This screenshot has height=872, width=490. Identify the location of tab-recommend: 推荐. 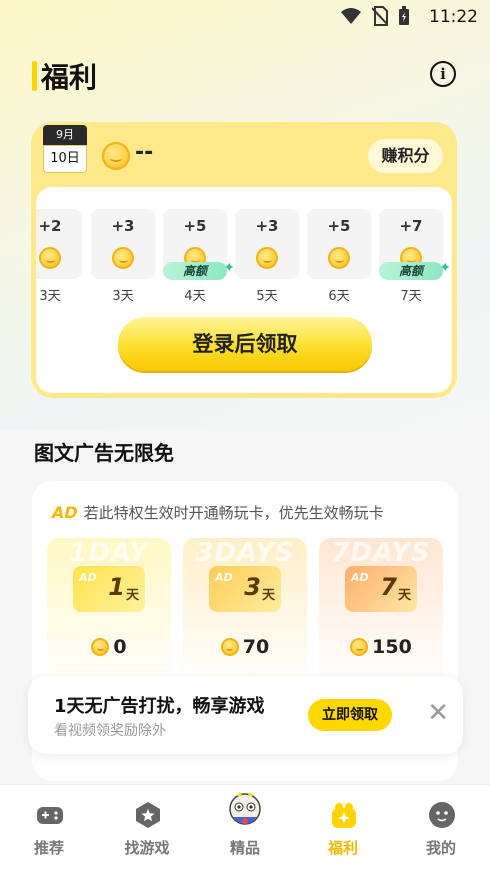
(49, 828).